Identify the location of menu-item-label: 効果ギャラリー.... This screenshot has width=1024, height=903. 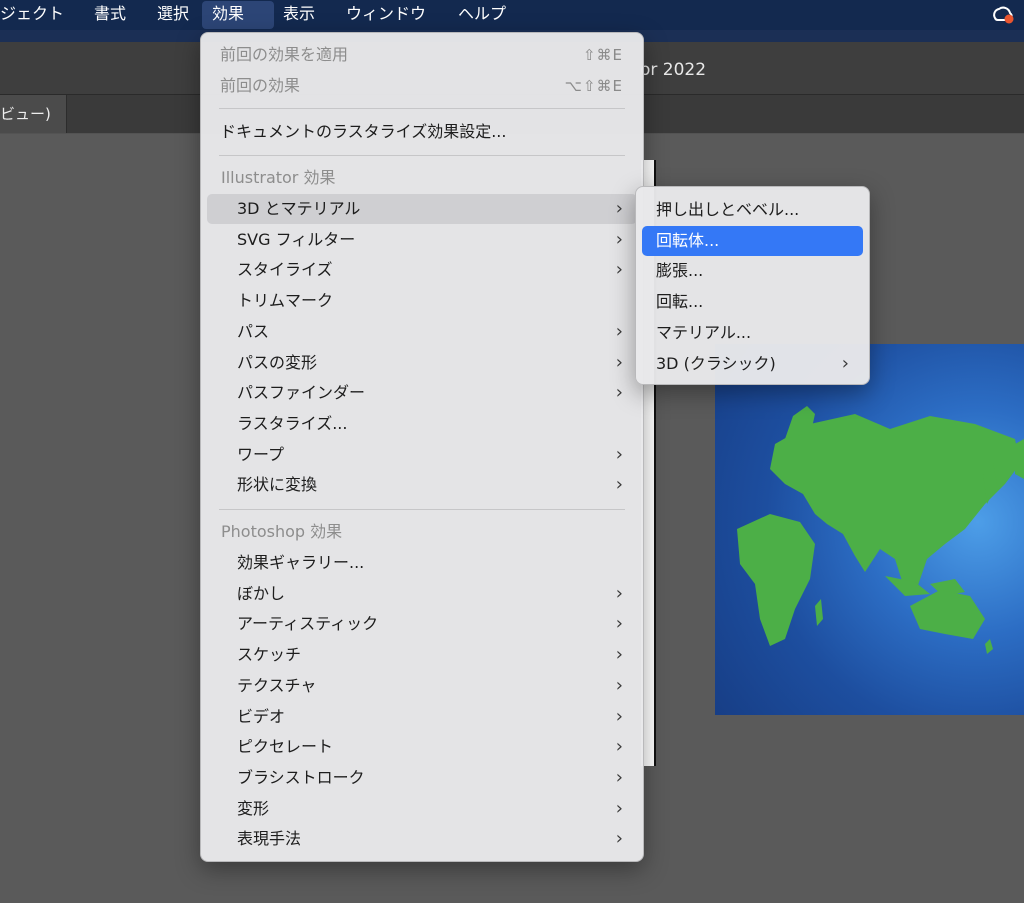
(301, 562).